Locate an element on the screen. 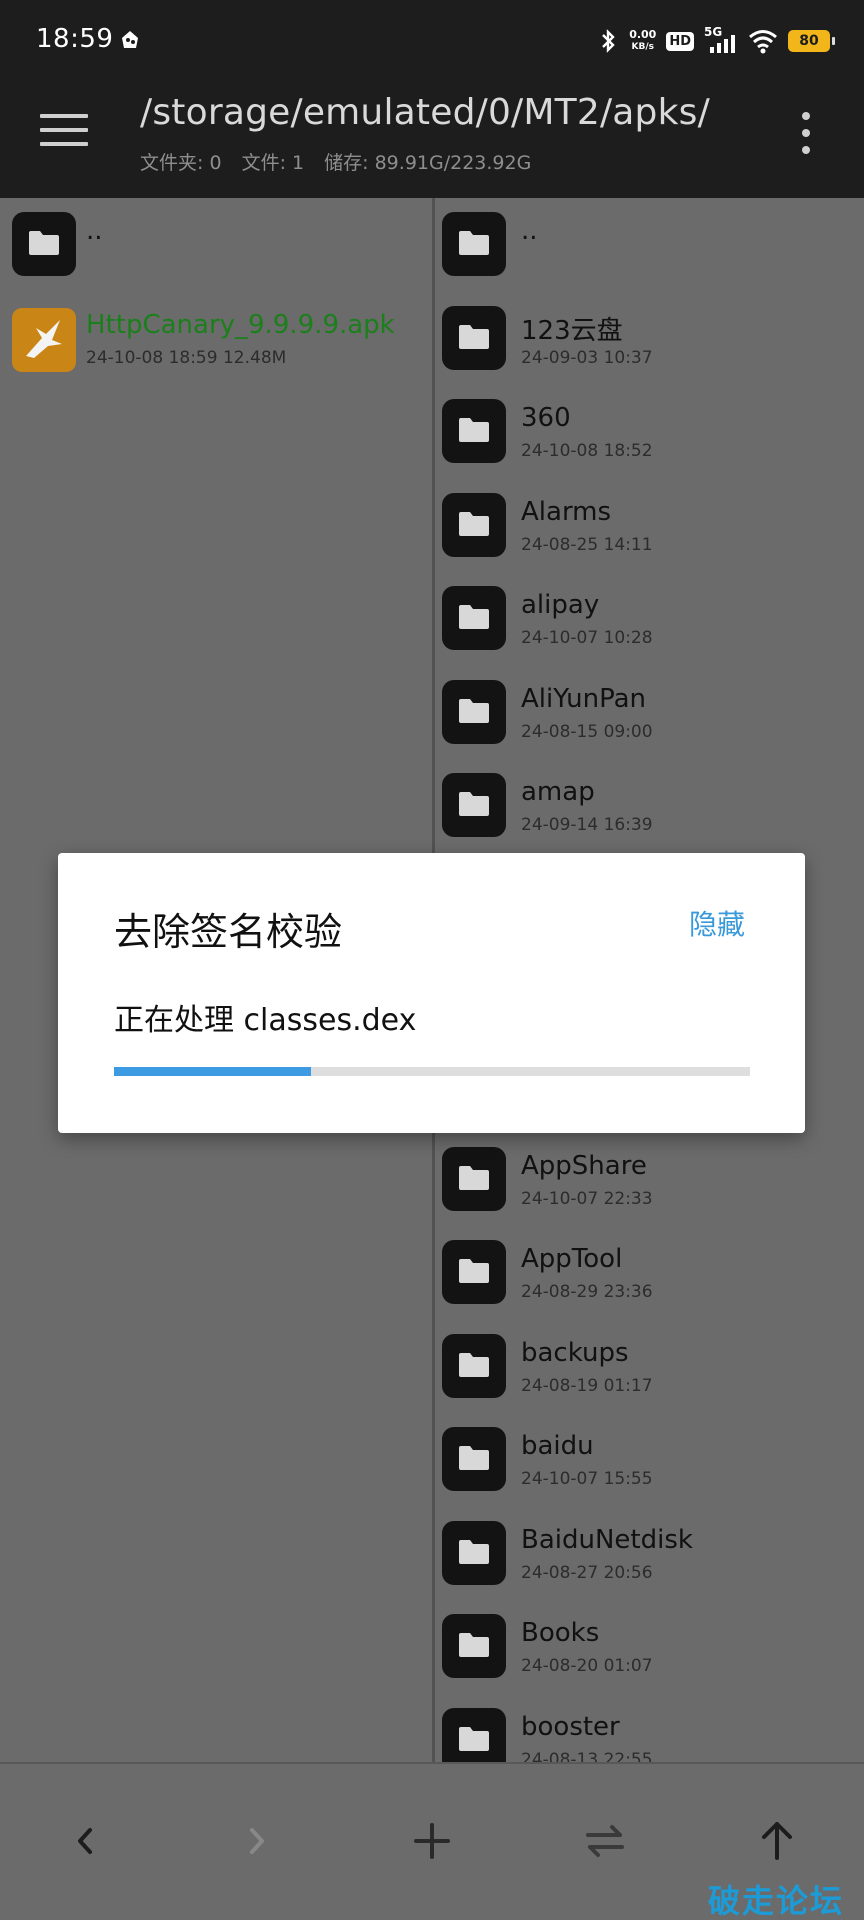 The image size is (864, 1920). current-path: /storage/emulated/0/MT2/apks/ is located at coordinates (425, 112).